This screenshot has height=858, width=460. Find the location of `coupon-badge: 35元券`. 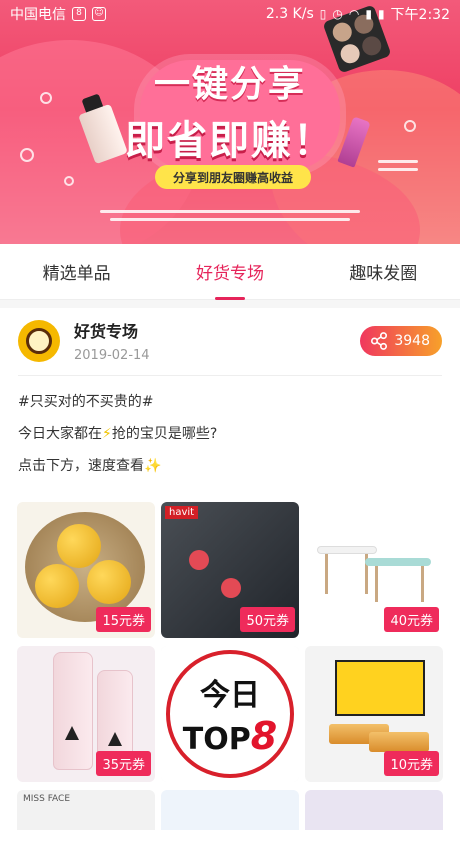

coupon-badge: 35元券 is located at coordinates (123, 763).